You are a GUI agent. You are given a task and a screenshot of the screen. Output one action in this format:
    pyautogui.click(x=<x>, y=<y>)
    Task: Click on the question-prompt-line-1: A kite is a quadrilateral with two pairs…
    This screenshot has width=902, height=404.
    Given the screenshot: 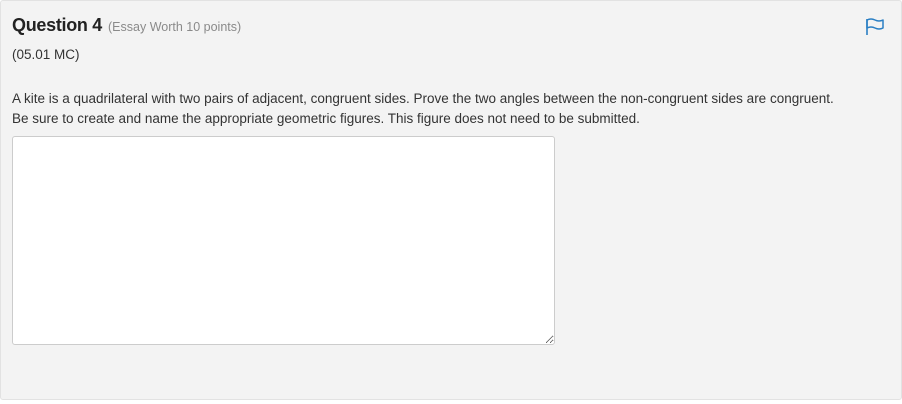 What is the action you would take?
    pyautogui.click(x=423, y=98)
    